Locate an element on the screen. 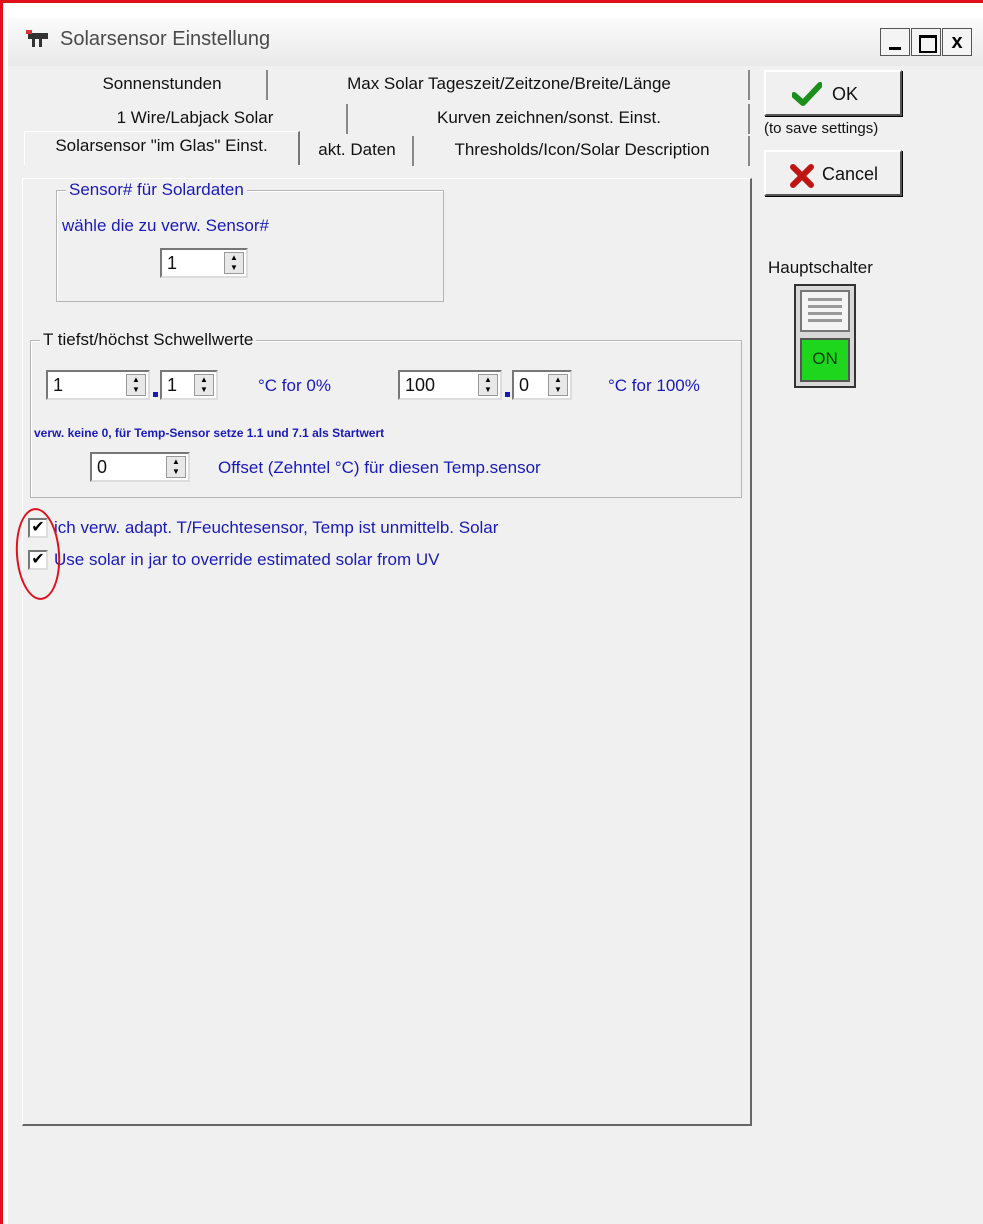 The image size is (983, 1224). app-icon is located at coordinates (37, 38).